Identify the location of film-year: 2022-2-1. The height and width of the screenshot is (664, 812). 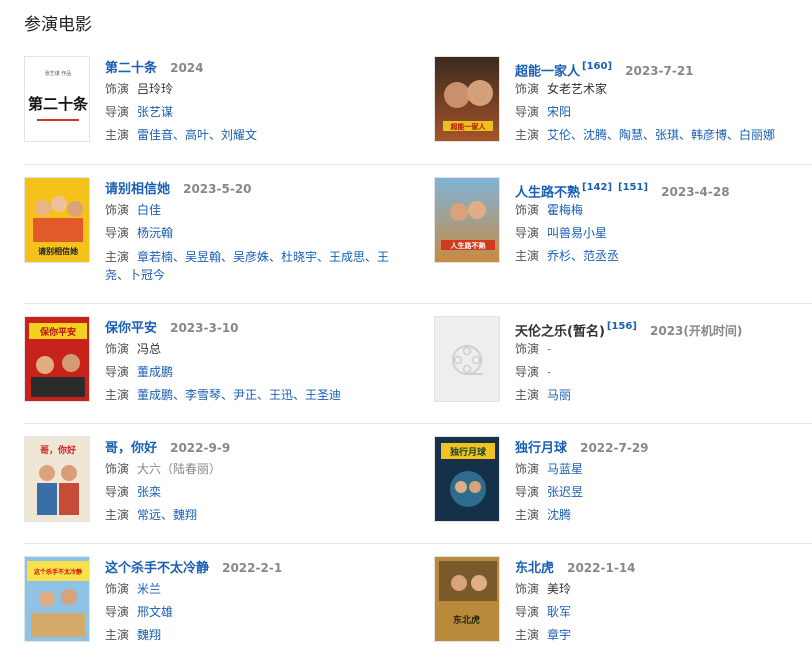
(252, 568).